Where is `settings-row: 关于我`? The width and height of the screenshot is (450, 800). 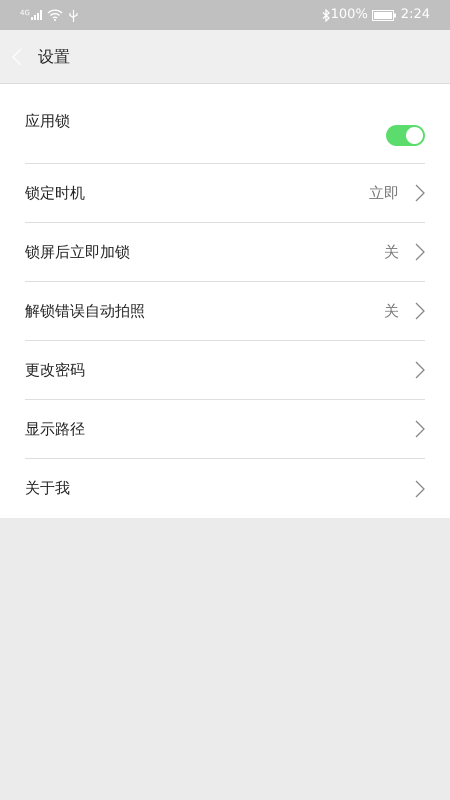 settings-row: 关于我 is located at coordinates (225, 488).